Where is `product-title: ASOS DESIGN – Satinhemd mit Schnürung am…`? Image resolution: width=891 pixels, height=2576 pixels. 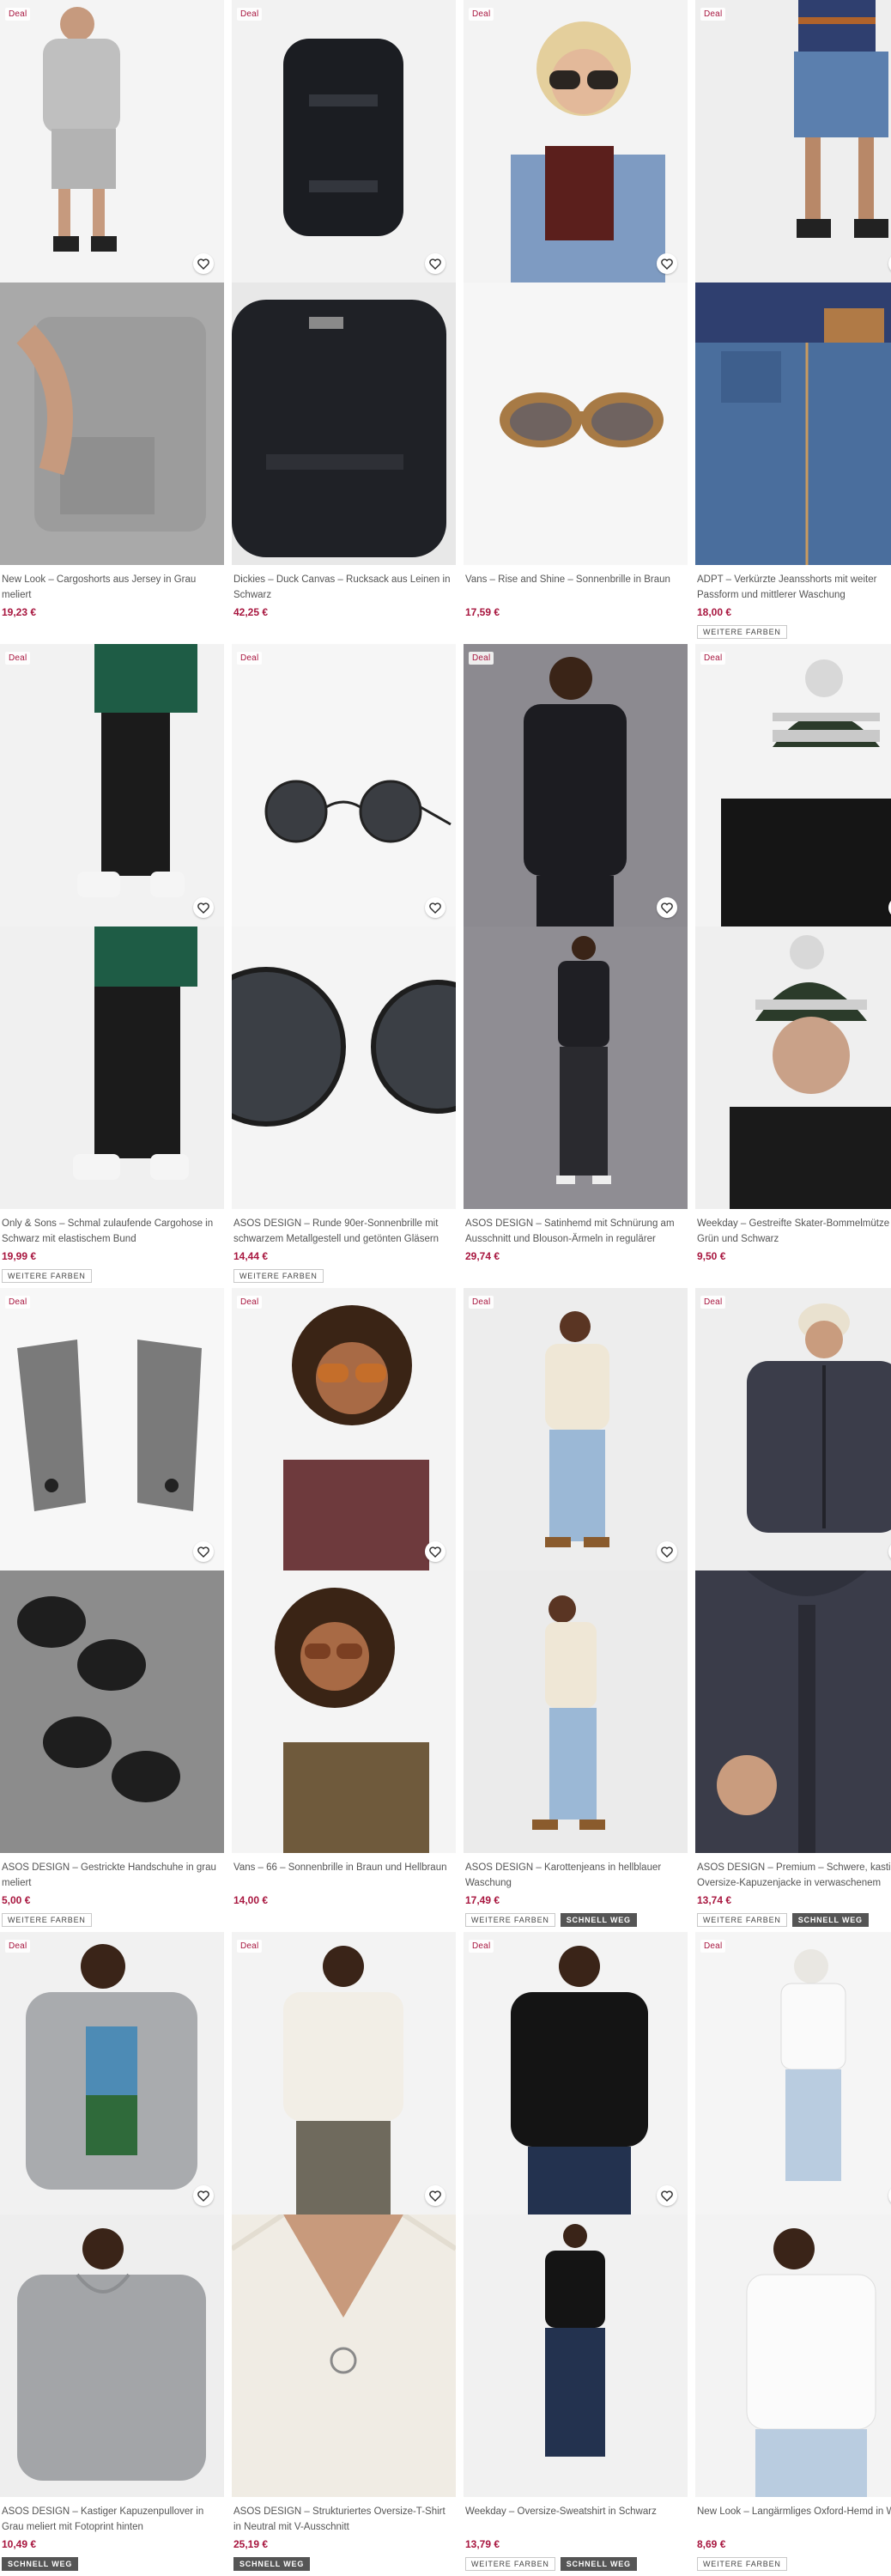
product-title: ASOS DESIGN – Satinhemd mit Schnürung am… is located at coordinates (576, 1232).